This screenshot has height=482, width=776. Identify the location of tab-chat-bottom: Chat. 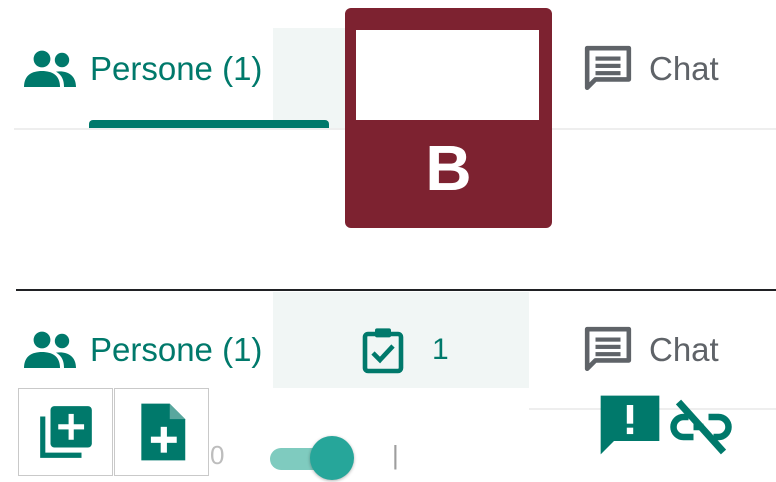
(651, 350).